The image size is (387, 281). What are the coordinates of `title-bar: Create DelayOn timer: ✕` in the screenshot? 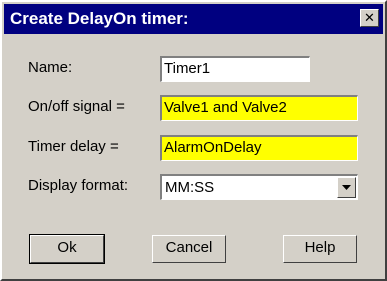 It's located at (193, 19).